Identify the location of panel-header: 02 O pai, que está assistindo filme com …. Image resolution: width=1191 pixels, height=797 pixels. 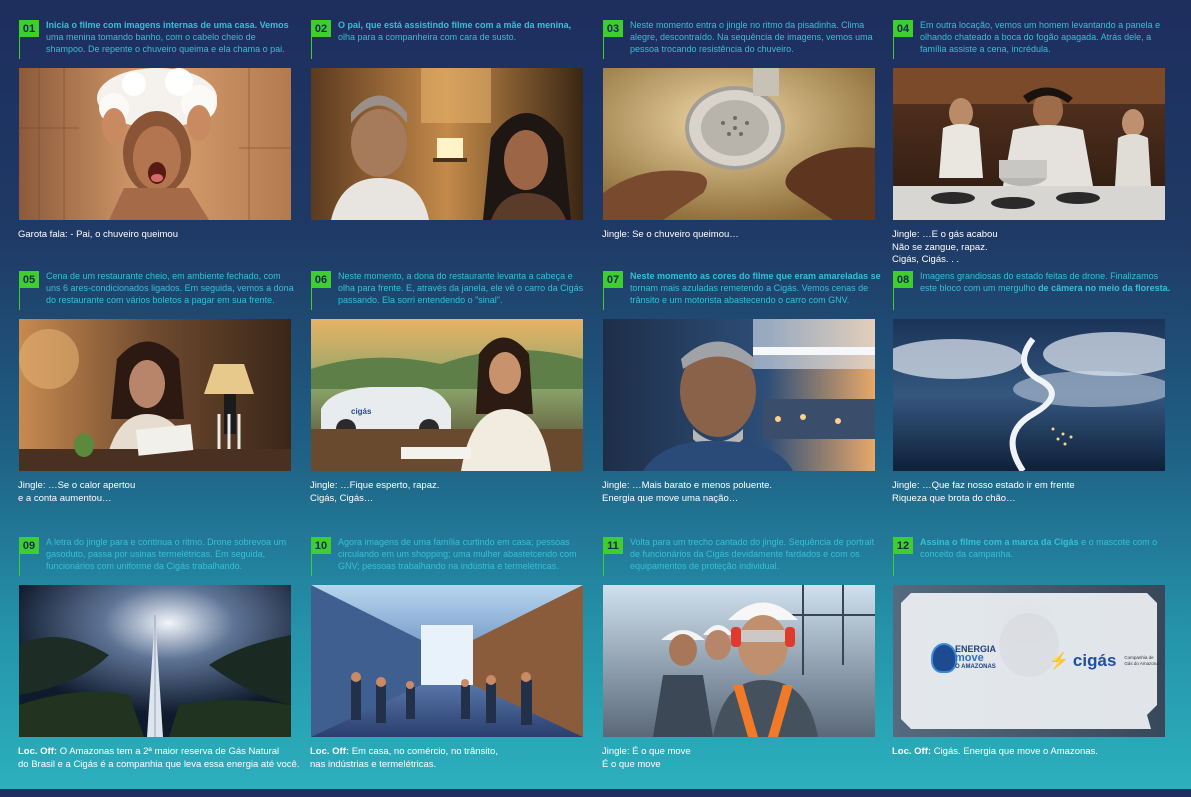
(447, 43).